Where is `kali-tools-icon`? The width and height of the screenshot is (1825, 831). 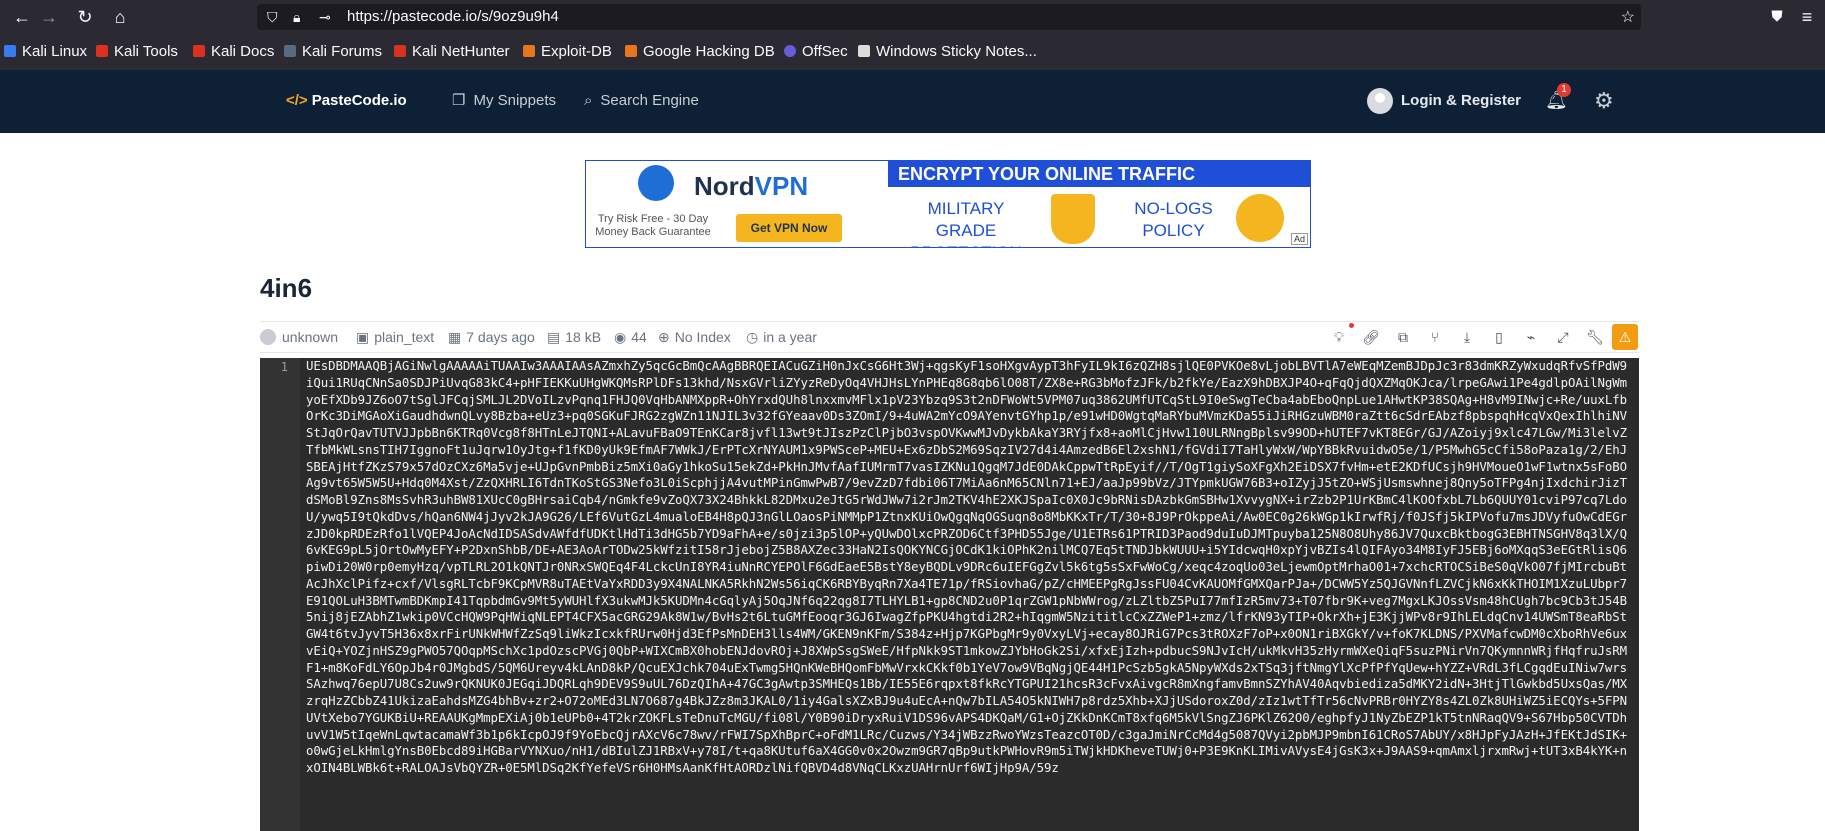 kali-tools-icon is located at coordinates (102, 51).